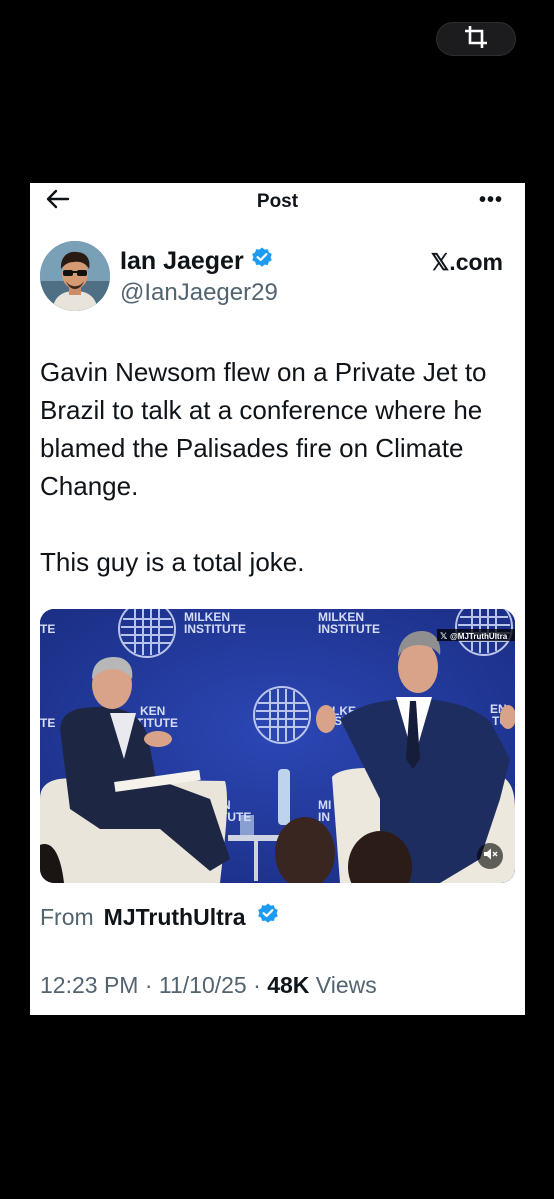  I want to click on crop-button, so click(476, 39).